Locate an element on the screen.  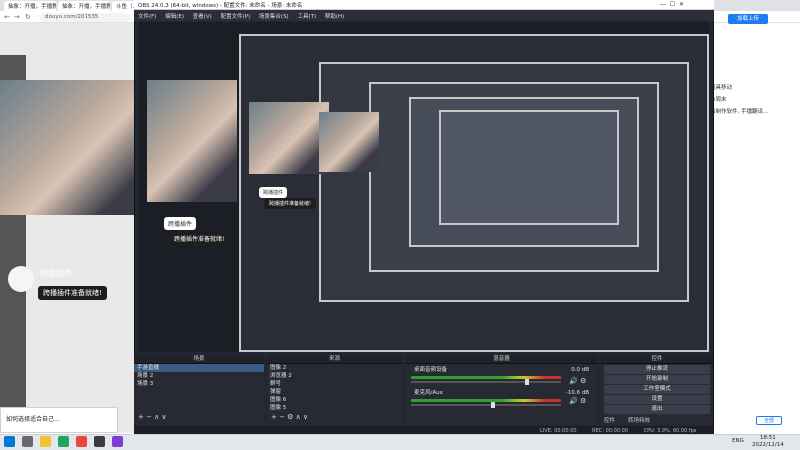
search-icon is located at coordinates (27, 441).